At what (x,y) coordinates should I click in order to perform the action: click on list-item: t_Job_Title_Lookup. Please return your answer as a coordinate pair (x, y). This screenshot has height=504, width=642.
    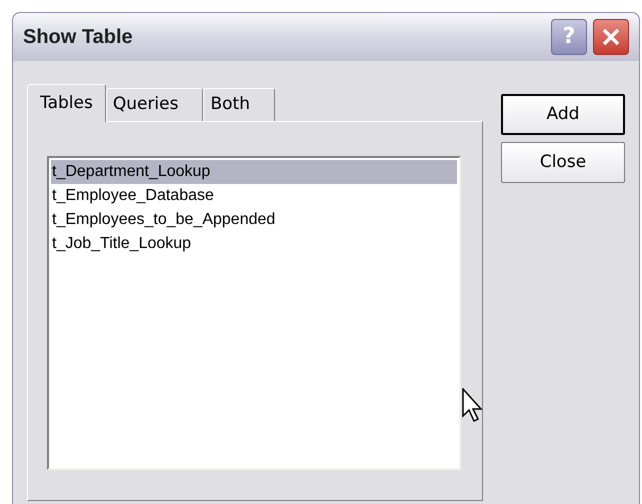
    Looking at the image, I should click on (254, 244).